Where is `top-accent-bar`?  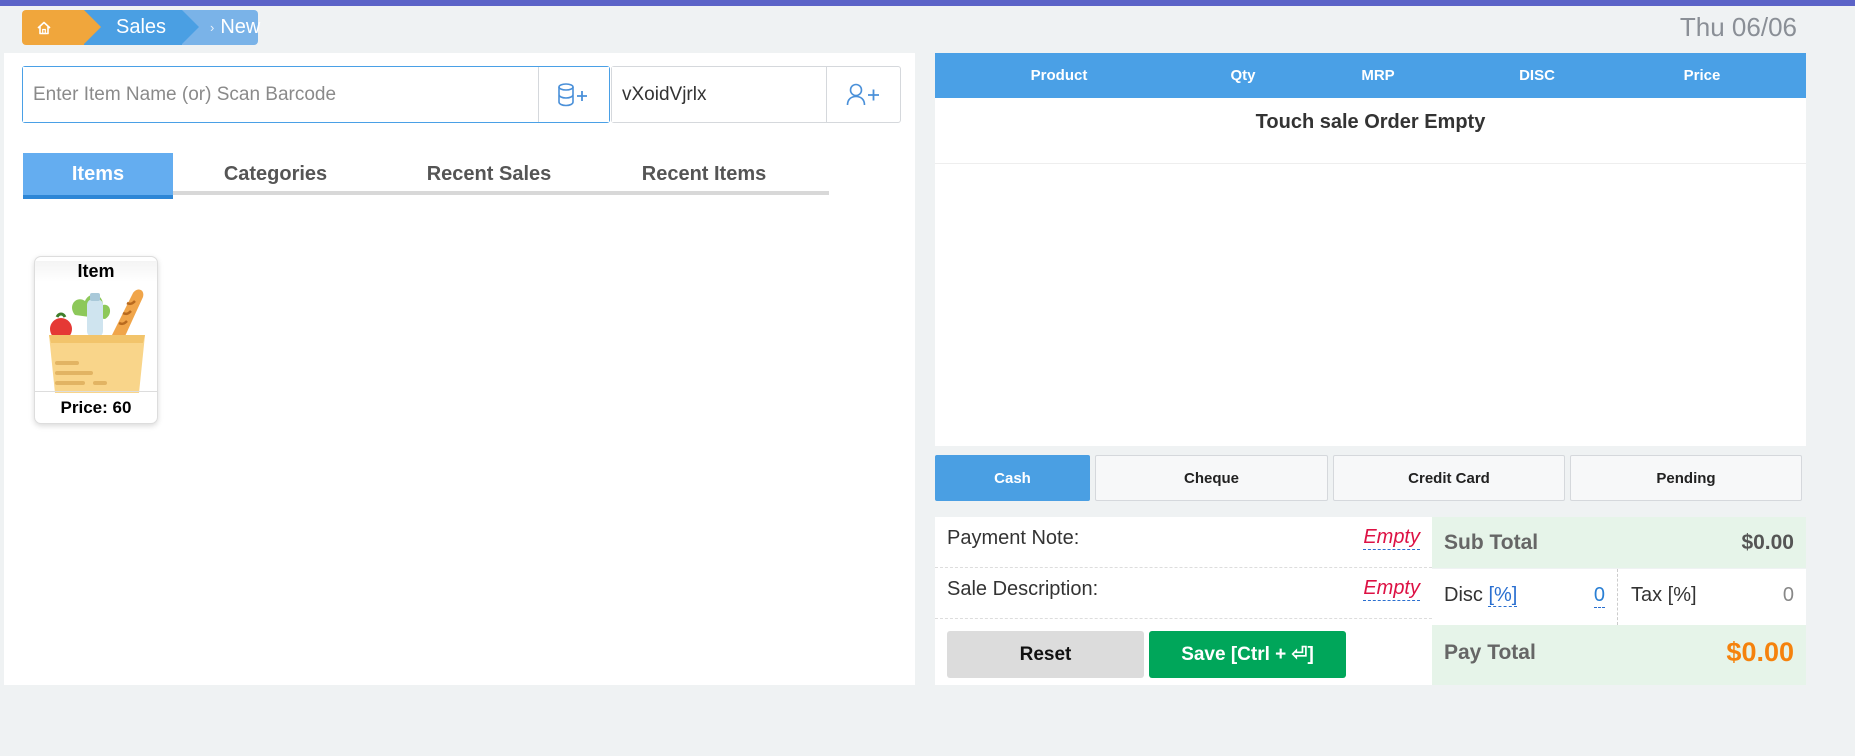 top-accent-bar is located at coordinates (927, 3).